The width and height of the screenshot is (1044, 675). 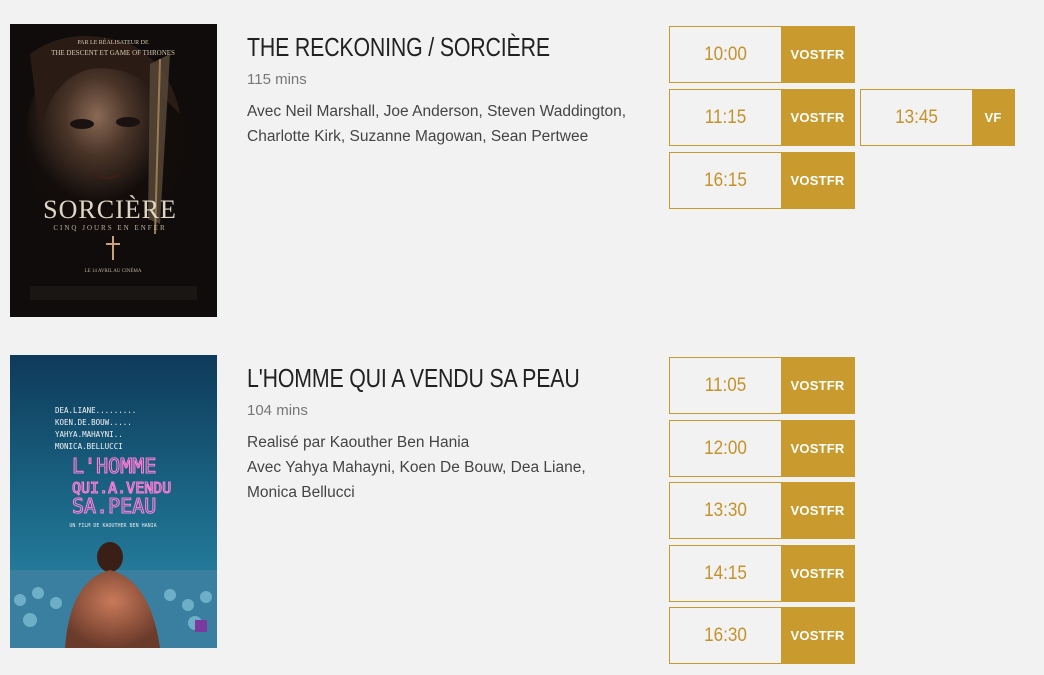 I want to click on showtime-button: 13:45 VF, so click(x=937, y=117).